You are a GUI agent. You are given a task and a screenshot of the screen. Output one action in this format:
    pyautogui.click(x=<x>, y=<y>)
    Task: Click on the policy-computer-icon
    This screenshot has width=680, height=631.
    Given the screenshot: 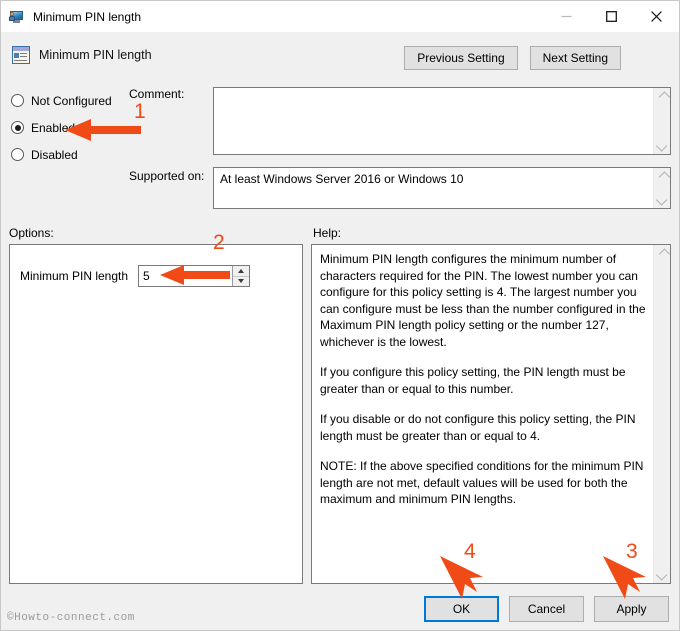 What is the action you would take?
    pyautogui.click(x=17, y=17)
    